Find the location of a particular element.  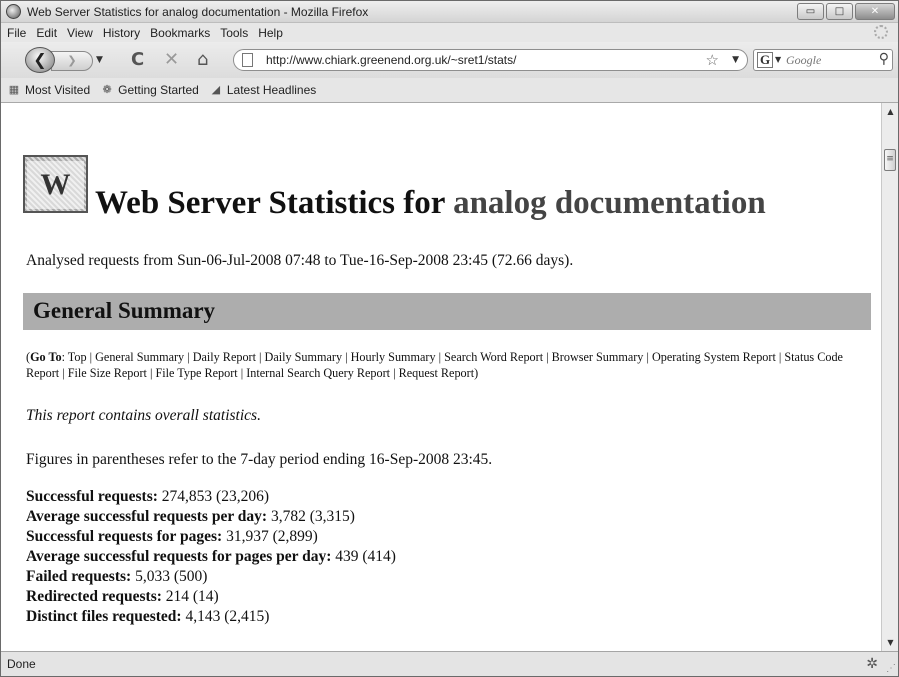

goto-link: Daily Summary is located at coordinates (304, 357).